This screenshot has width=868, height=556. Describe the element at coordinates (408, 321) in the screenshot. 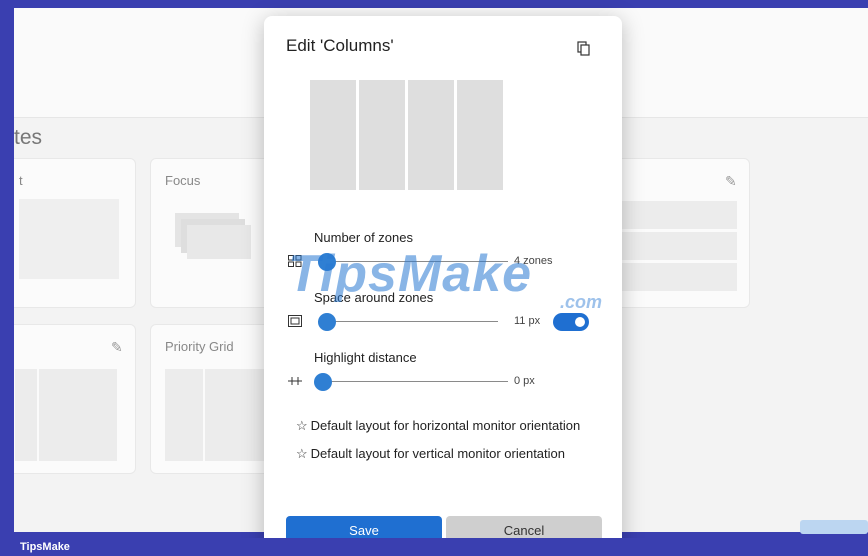

I see `space-track` at that location.